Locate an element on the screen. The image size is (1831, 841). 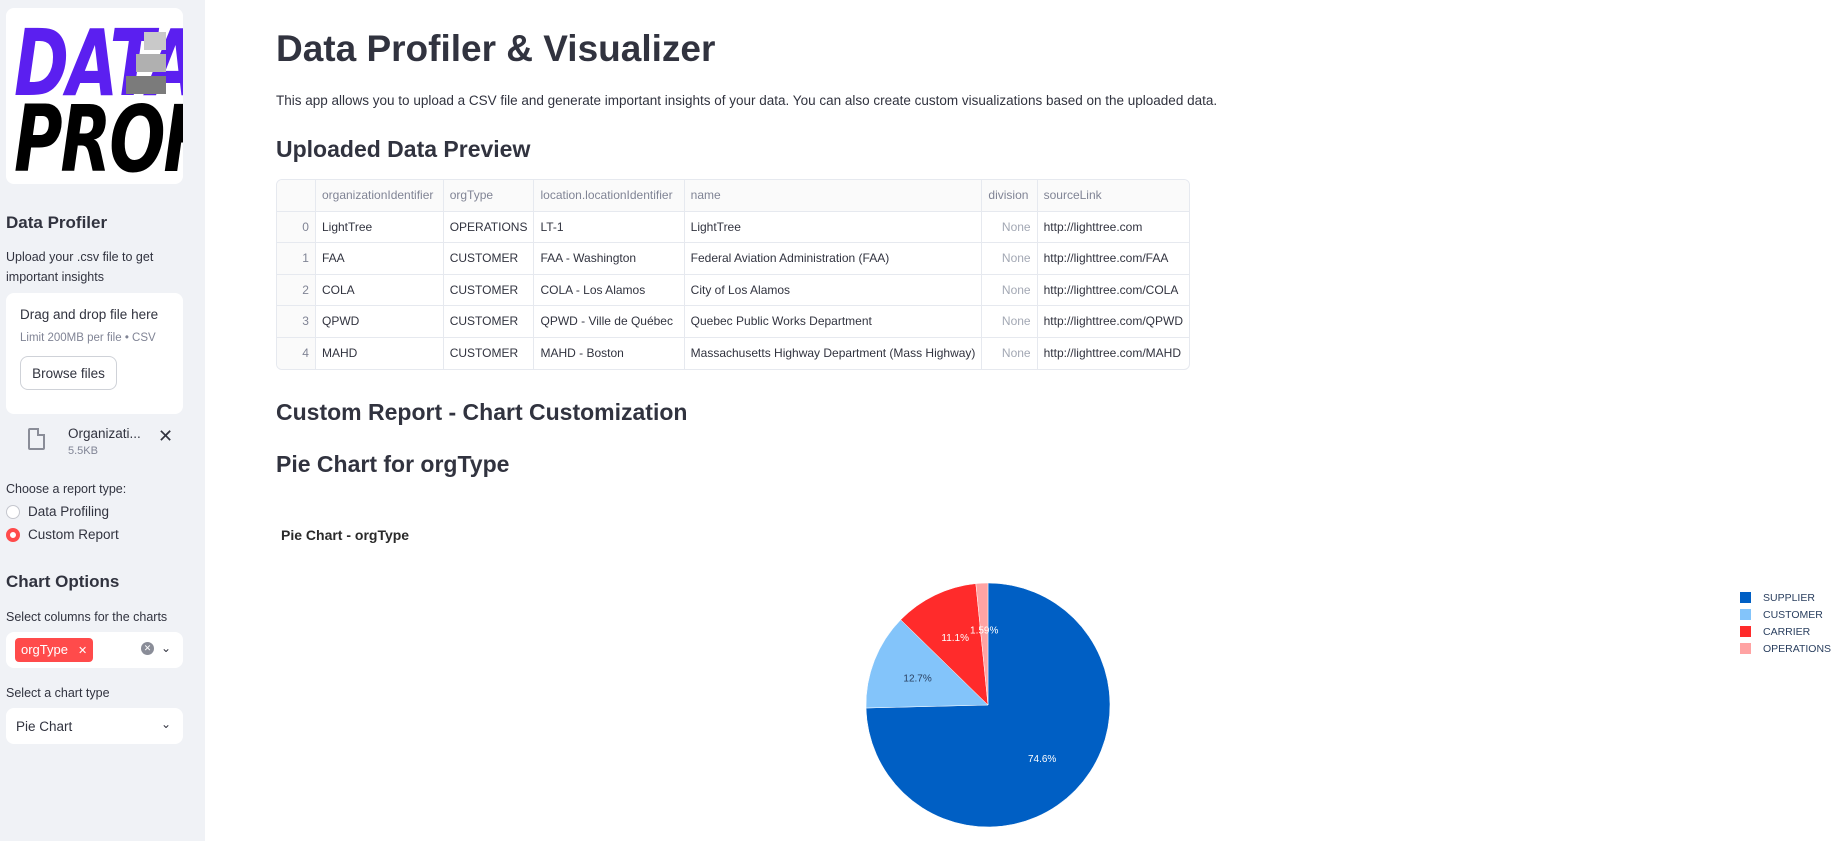
table-cell: LT-1 is located at coordinates (609, 227).